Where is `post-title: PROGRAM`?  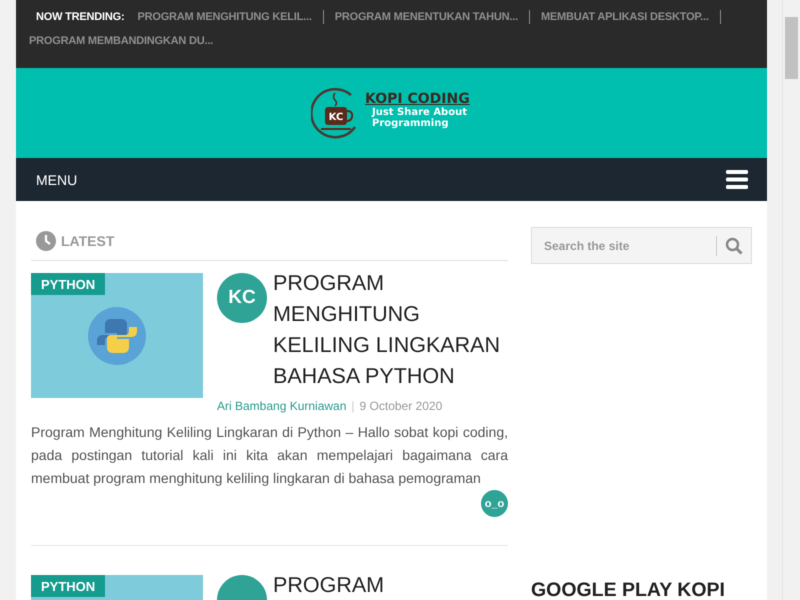 post-title: PROGRAM is located at coordinates (328, 585).